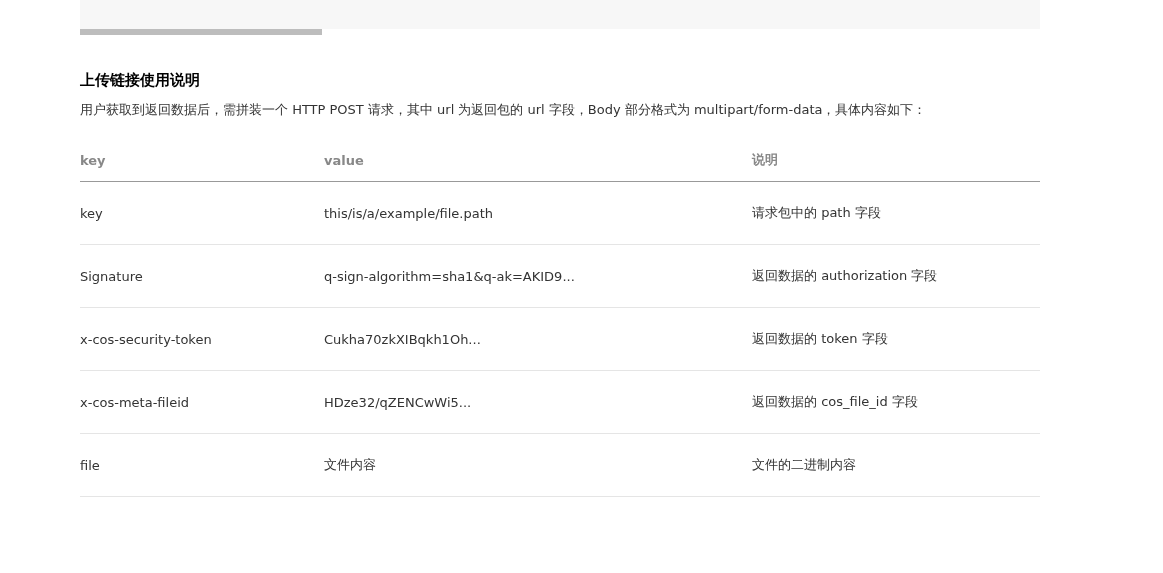 This screenshot has height=573, width=1163. What do you see at coordinates (504, 110) in the screenshot?
I see `section-description: 用户获取到返回数据后，需拼装一个 HTTP POST 请求，其中 url 为返回包的 url 字段，Body 部分格式为 multipart/form-data，具体内容如下：` at bounding box center [504, 110].